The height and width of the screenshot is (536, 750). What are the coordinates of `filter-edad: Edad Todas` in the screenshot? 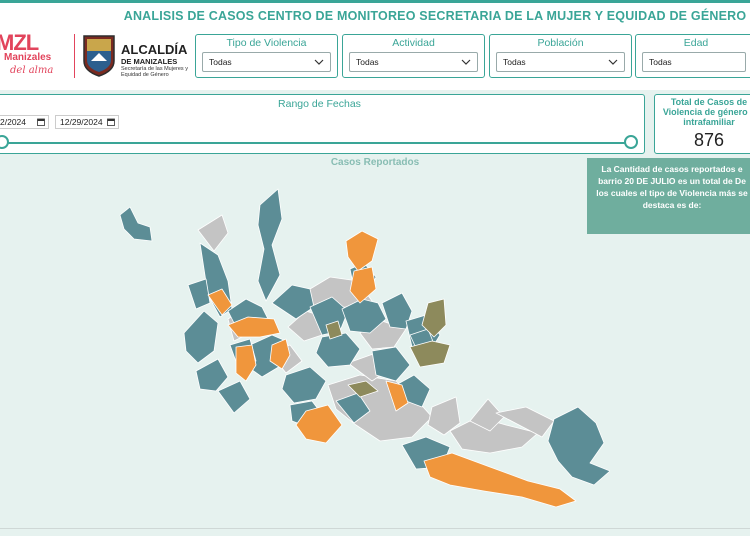 It's located at (692, 56).